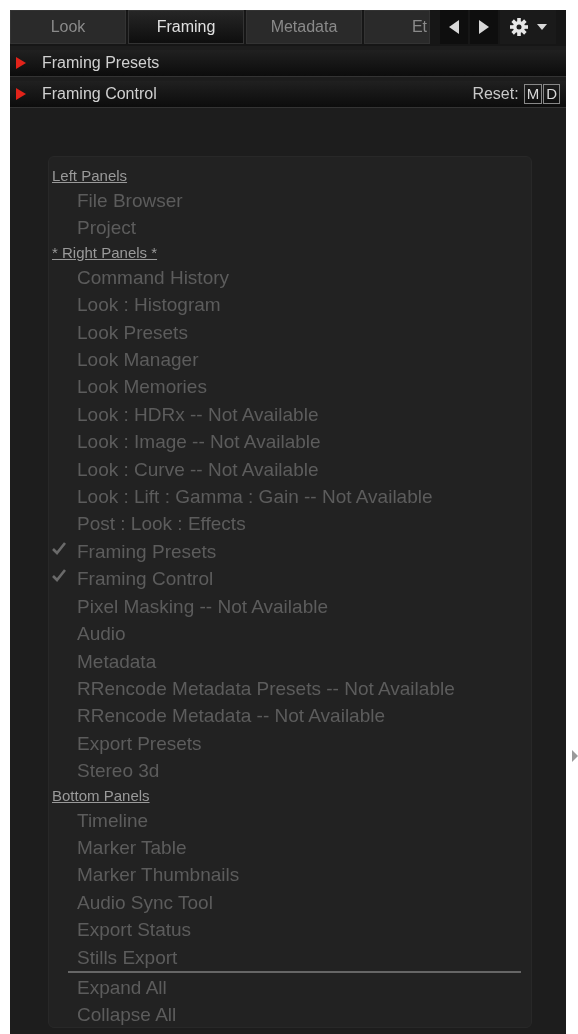 This screenshot has width=578, height=1034. I want to click on menu-item: Stills Export, so click(286, 957).